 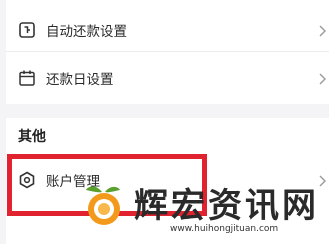 What do you see at coordinates (27, 30) in the screenshot?
I see `auto-repay-icon` at bounding box center [27, 30].